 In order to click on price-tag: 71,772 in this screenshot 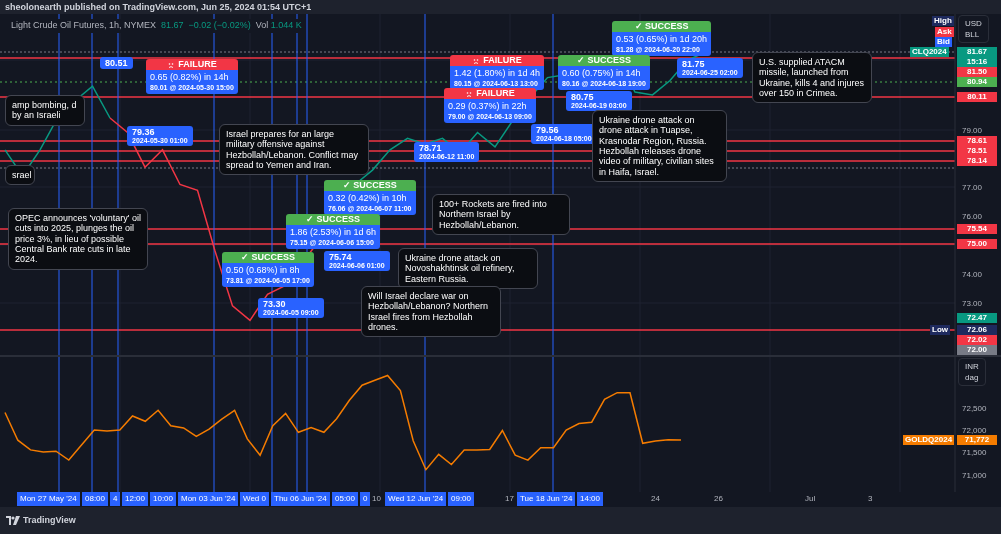, I will do `click(977, 440)`.